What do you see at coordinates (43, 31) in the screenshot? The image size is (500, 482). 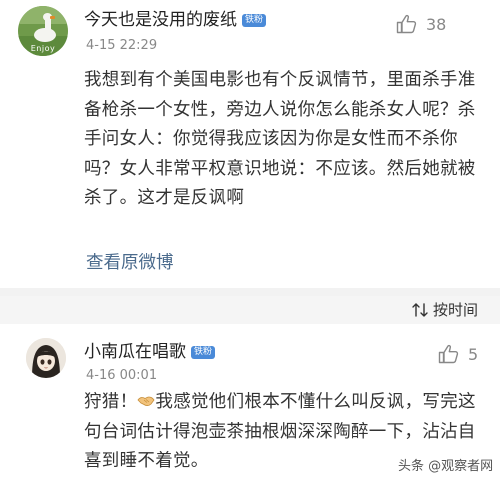 I see `avatar: Enjoy` at bounding box center [43, 31].